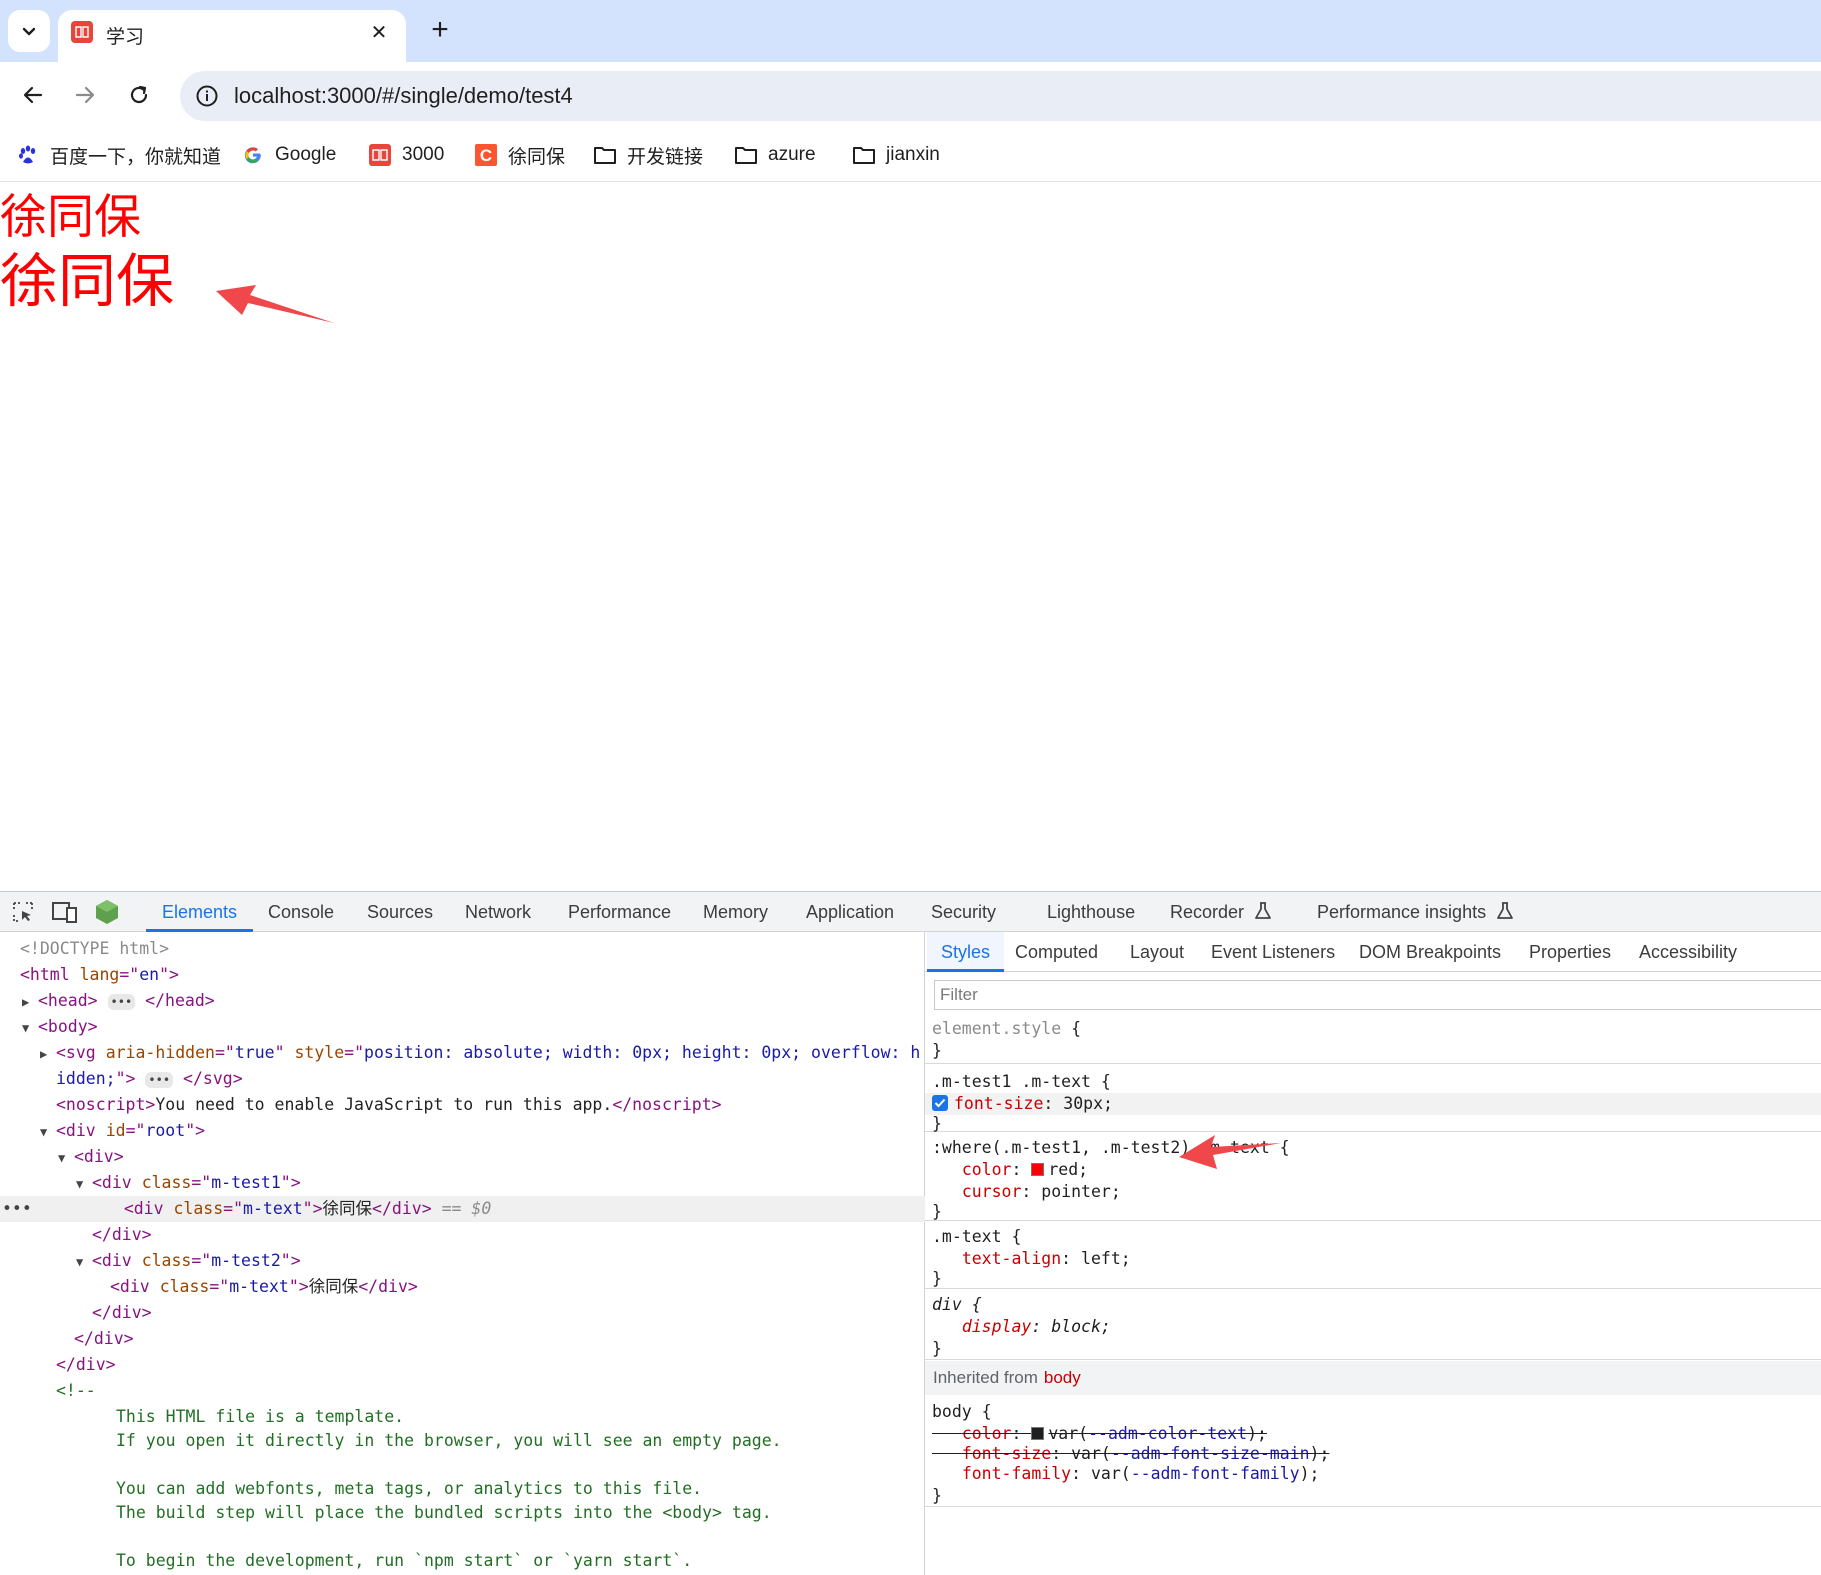 The height and width of the screenshot is (1575, 1821). Describe the element at coordinates (462, 1183) in the screenshot. I see `m-test1-node: ▼ <div class="m-test1">` at that location.